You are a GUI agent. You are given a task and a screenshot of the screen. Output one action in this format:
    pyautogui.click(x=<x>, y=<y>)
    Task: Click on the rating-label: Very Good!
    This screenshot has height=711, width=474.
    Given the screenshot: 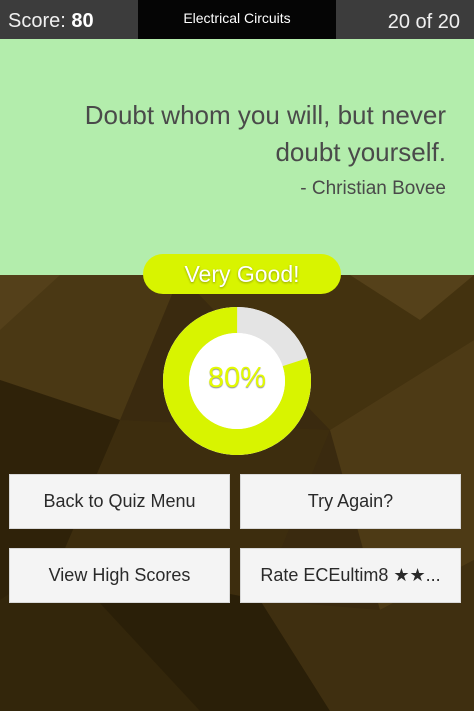 What is the action you would take?
    pyautogui.click(x=242, y=274)
    